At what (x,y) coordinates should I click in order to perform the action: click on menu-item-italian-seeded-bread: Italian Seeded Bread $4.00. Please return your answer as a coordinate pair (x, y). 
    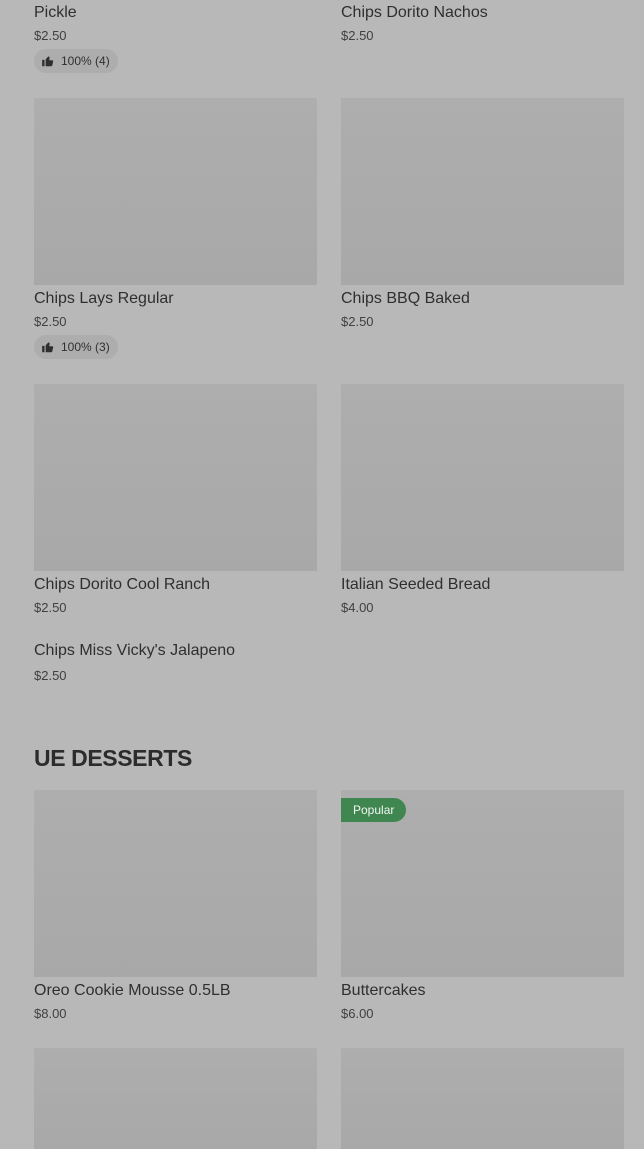
    Looking at the image, I should click on (482, 499).